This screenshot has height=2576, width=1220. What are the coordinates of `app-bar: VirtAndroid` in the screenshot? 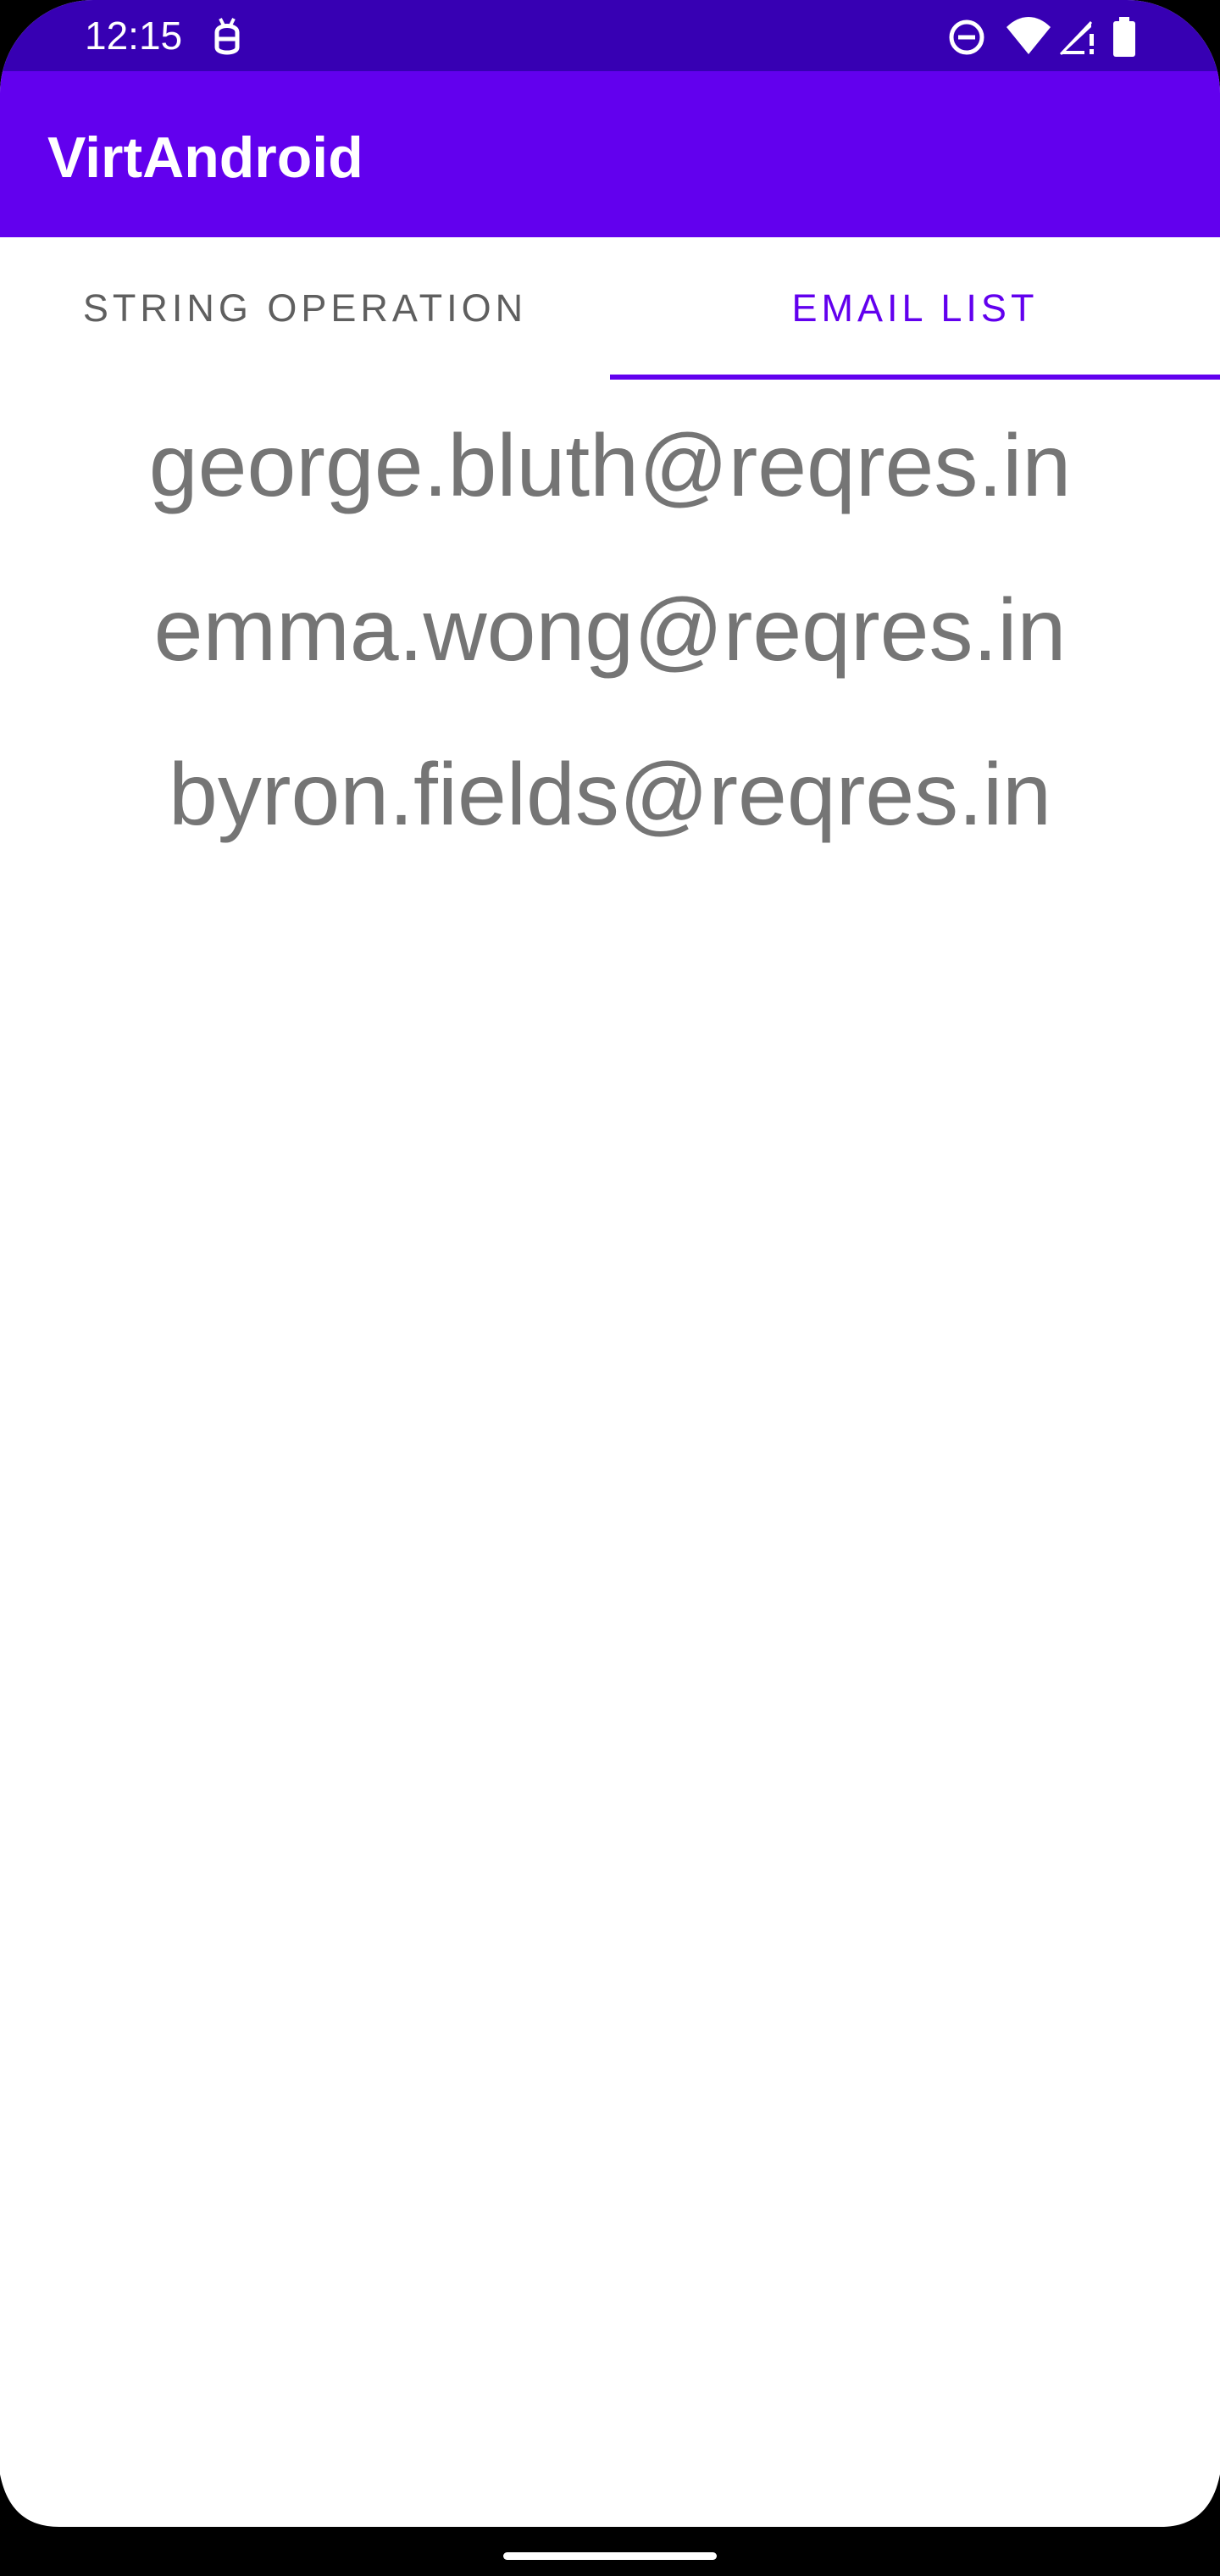 It's located at (610, 154).